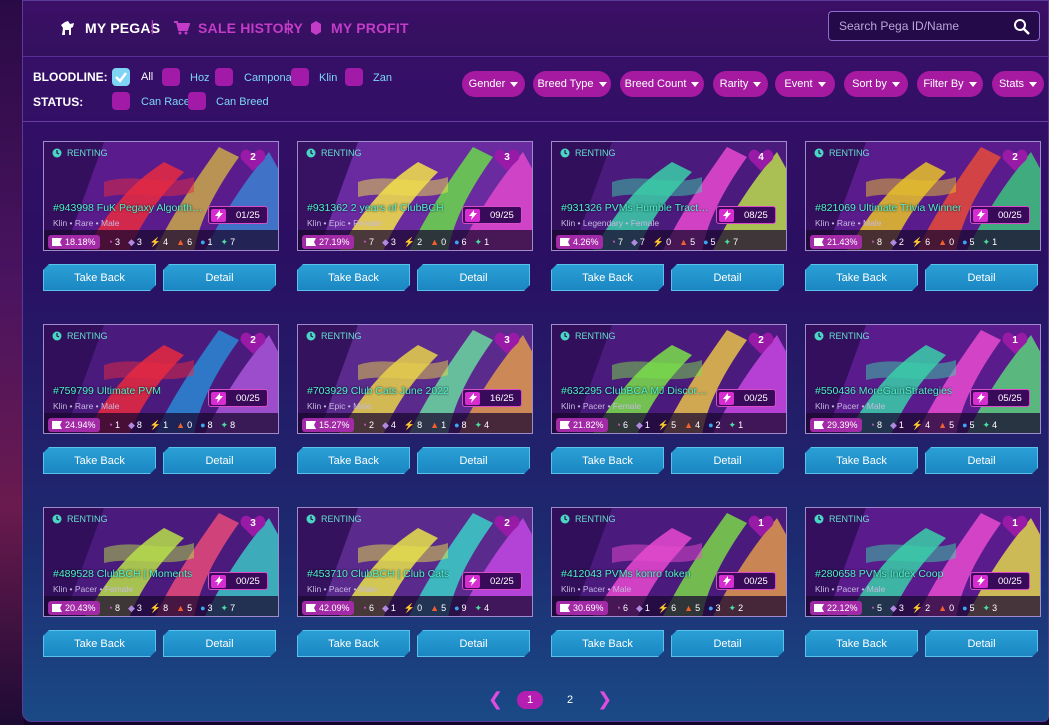  Describe the element at coordinates (495, 699) in the screenshot. I see `chevron-left-icon: ❮` at that location.